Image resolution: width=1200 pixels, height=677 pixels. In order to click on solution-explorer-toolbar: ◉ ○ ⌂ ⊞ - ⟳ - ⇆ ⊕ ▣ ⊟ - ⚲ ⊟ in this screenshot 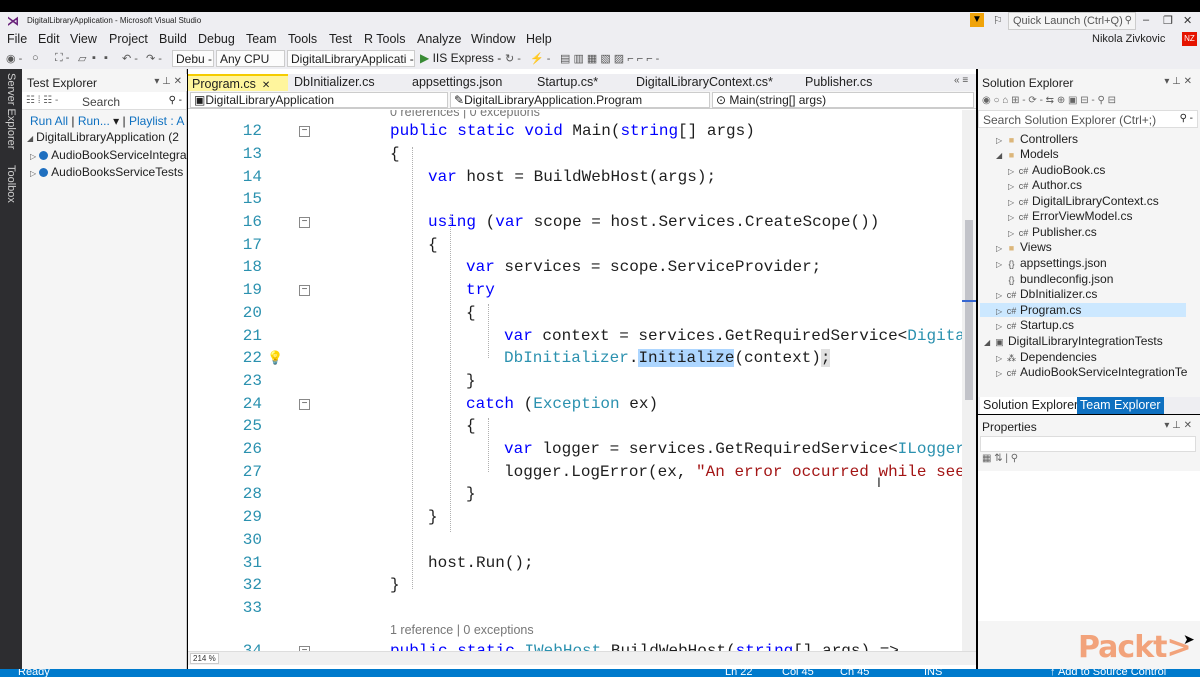, I will do `click(1089, 101)`.